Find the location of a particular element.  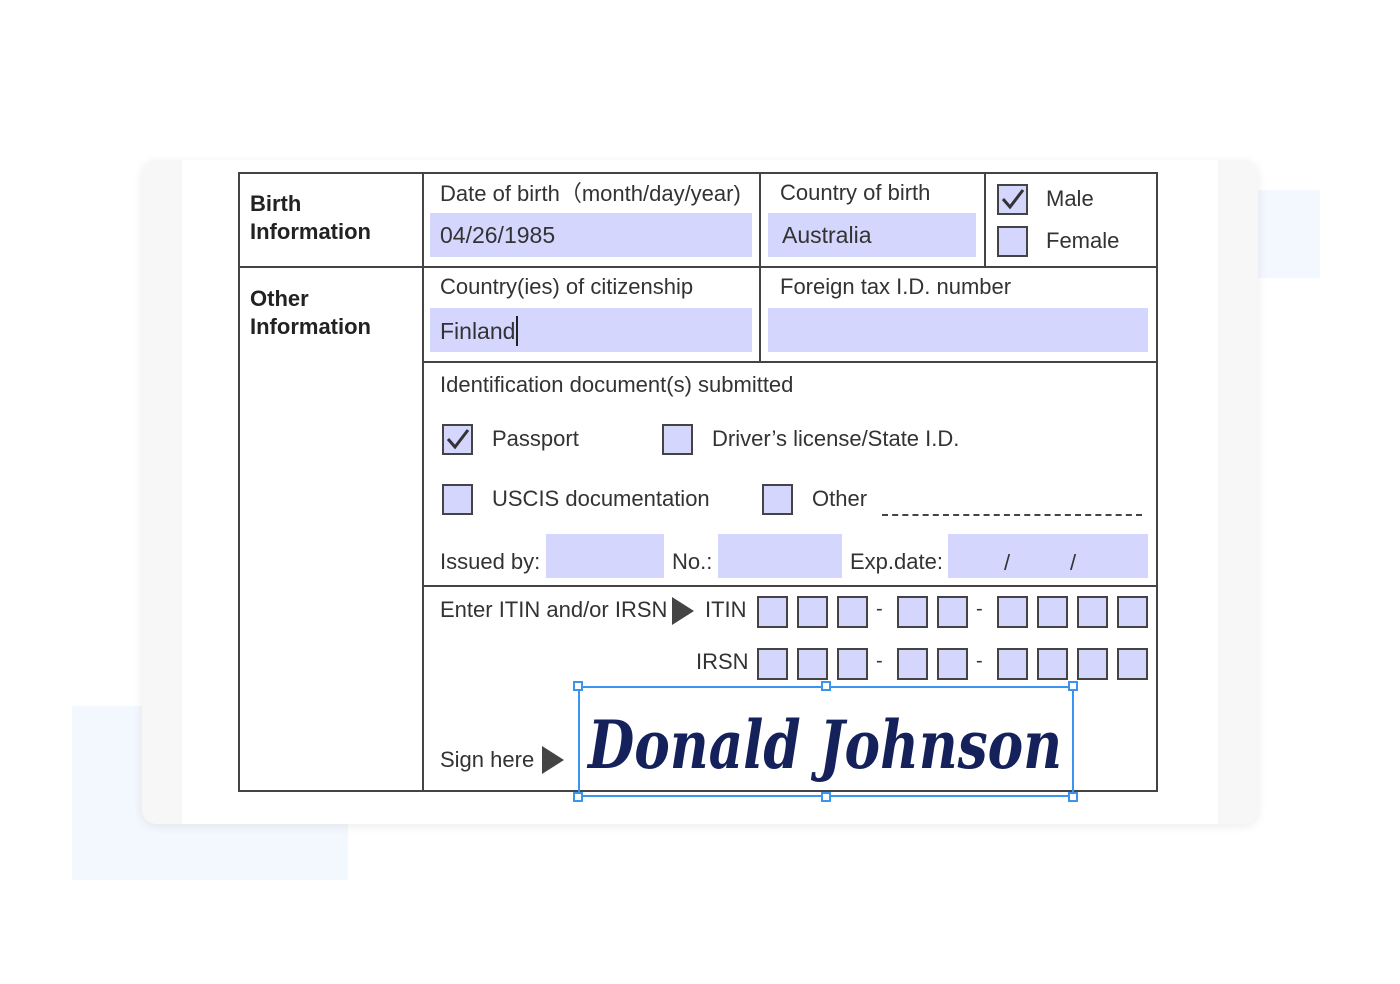

itin-label: ITIN is located at coordinates (726, 609).